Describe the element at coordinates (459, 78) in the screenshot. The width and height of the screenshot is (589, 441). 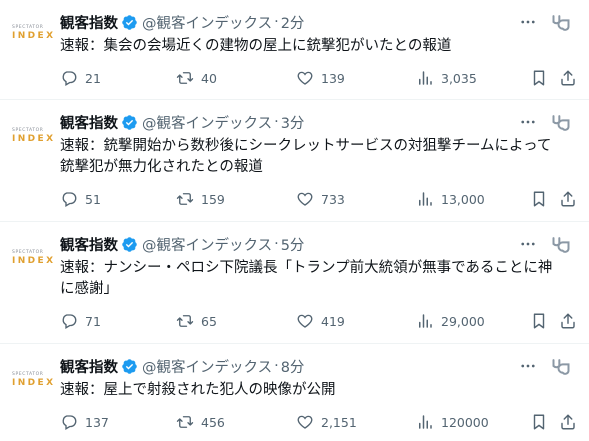
I see `views-count: 3,035` at that location.